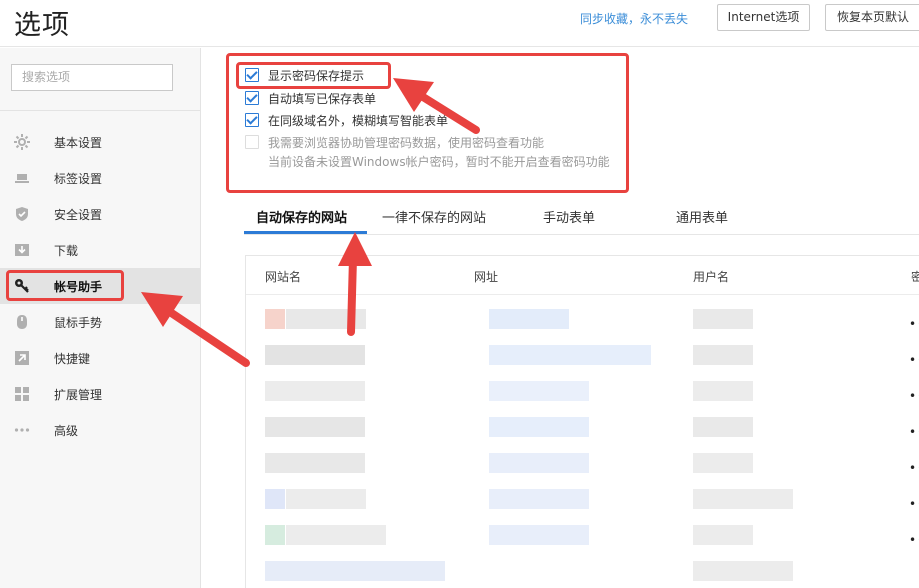 The image size is (919, 588). What do you see at coordinates (569, 216) in the screenshot?
I see `tab-manual-forms: 手动表单` at bounding box center [569, 216].